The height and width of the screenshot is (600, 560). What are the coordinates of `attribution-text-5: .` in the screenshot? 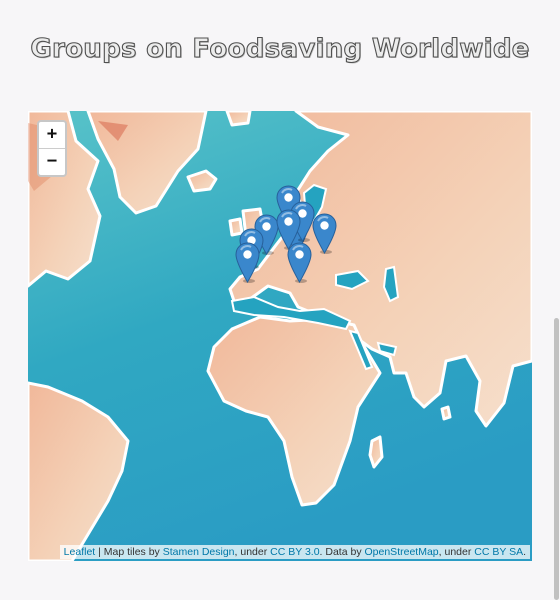 It's located at (524, 552).